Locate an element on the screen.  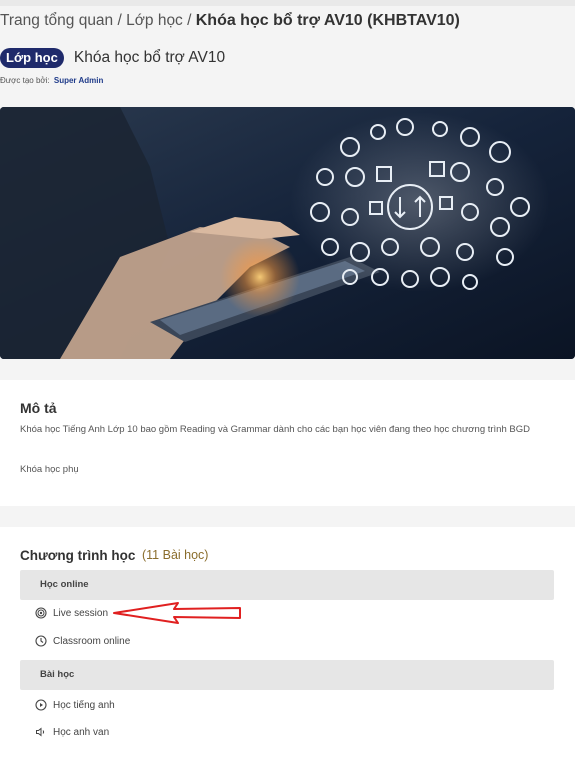
section-header-lessons: Bài học is located at coordinates (287, 675).